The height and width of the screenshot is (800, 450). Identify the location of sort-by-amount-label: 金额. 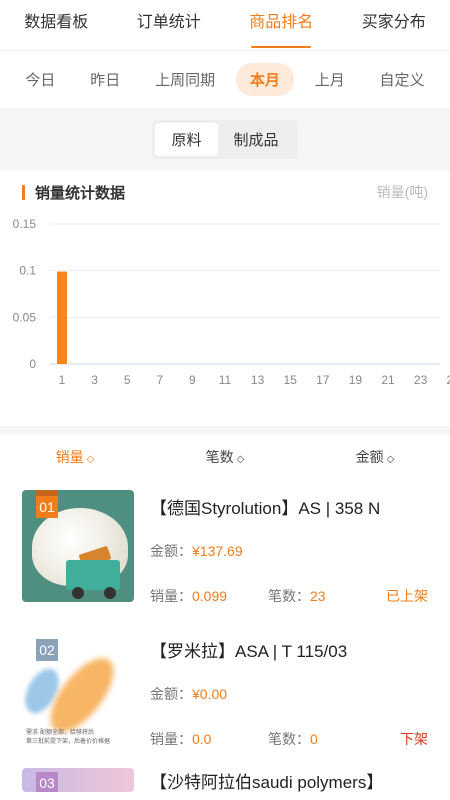
(369, 457).